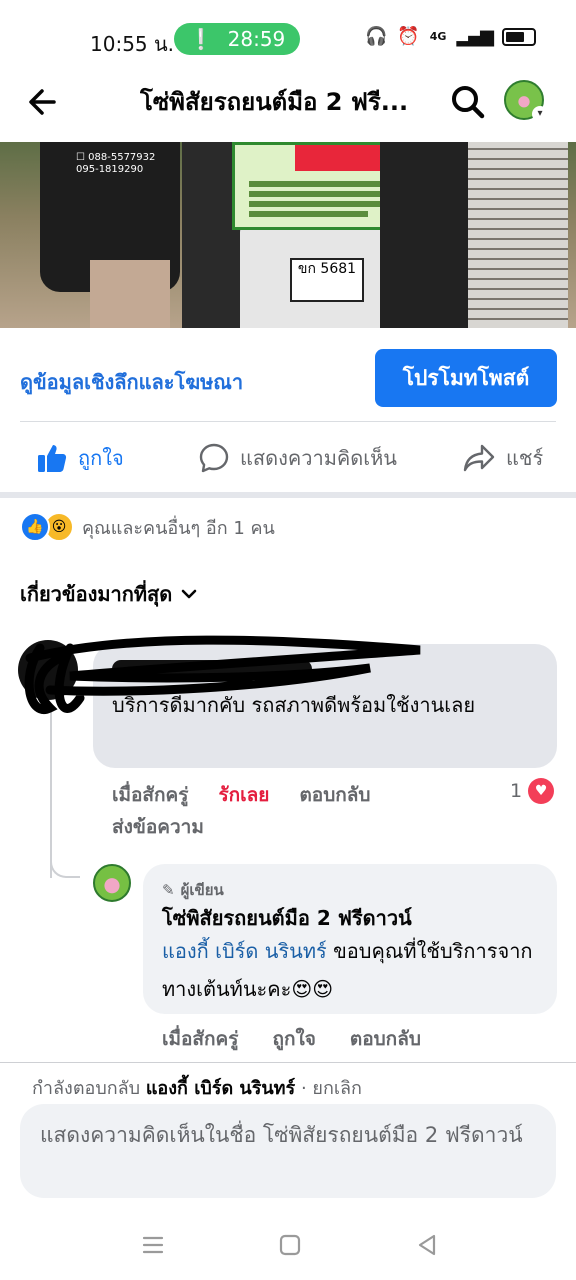 The image size is (576, 1280). I want to click on share-arrow-icon, so click(479, 458).